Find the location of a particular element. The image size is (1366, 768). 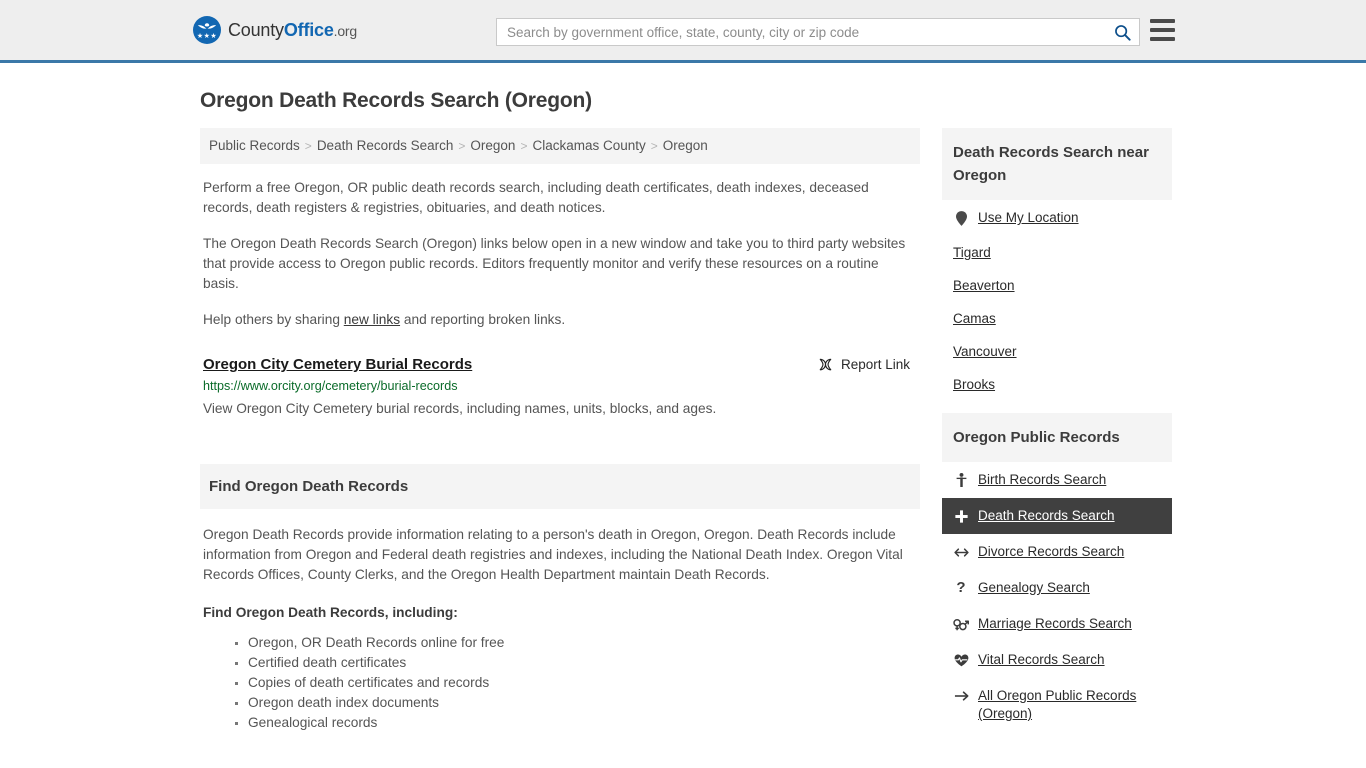

sidebar-item-label: Birth Records Search is located at coordinates (1042, 480).